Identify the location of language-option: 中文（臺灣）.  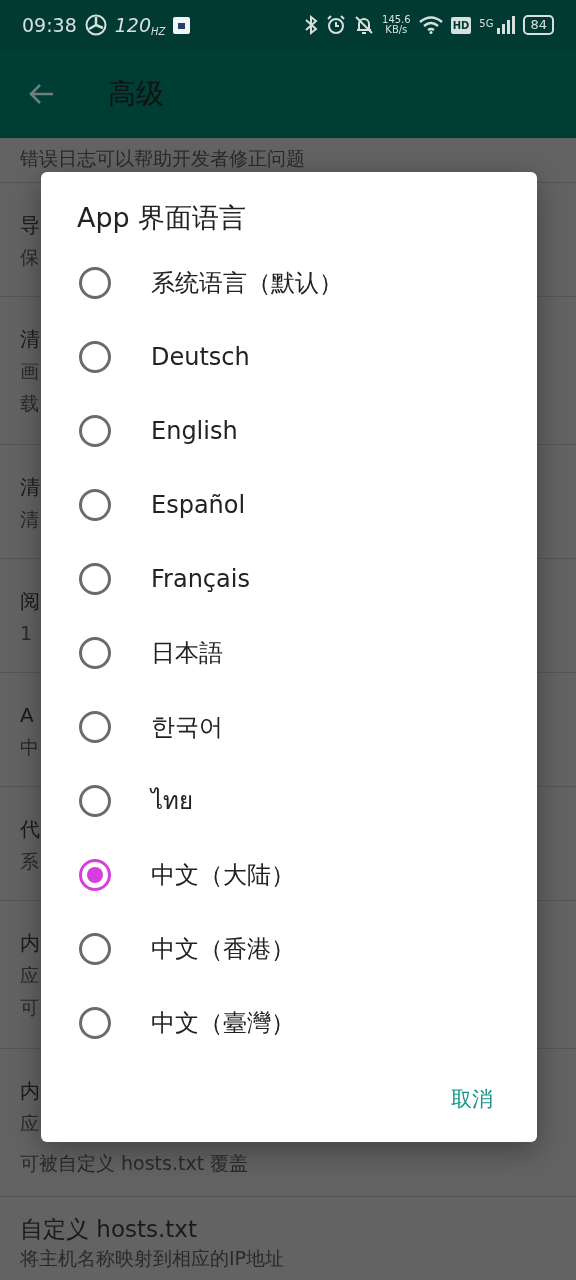
(289, 1023).